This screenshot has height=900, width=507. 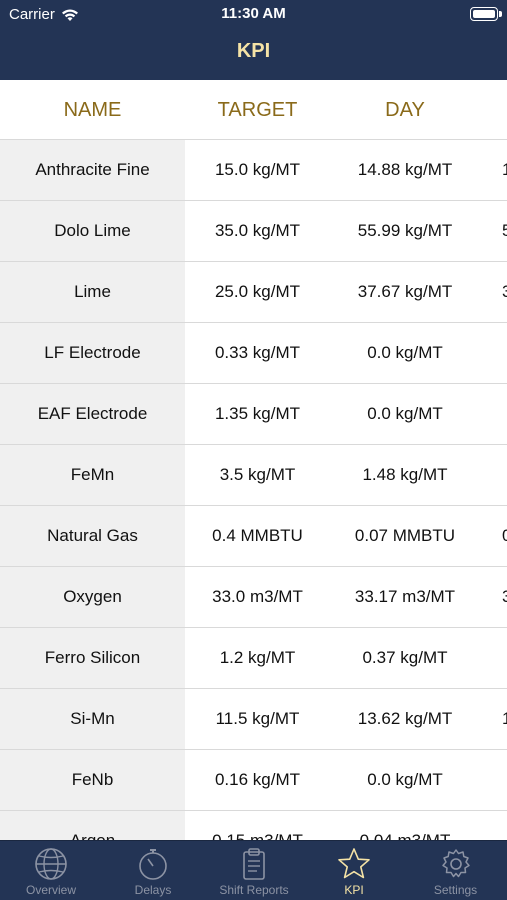 I want to click on row-name: Ferro Silicon, so click(x=92, y=658).